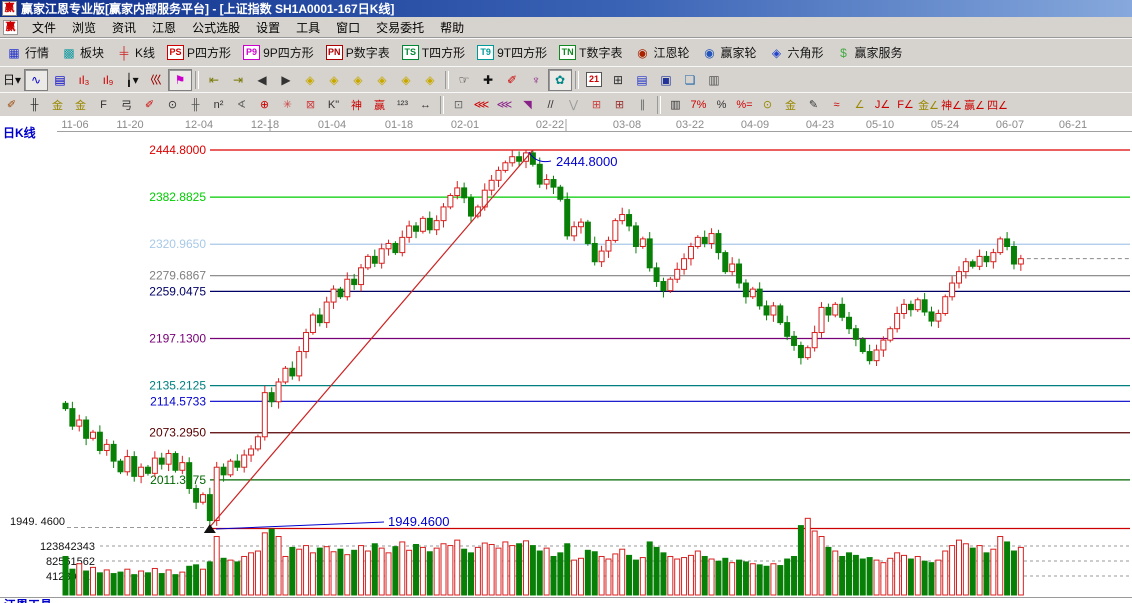  What do you see at coordinates (550, 104) in the screenshot?
I see `angle-lines-icon: //` at bounding box center [550, 104].